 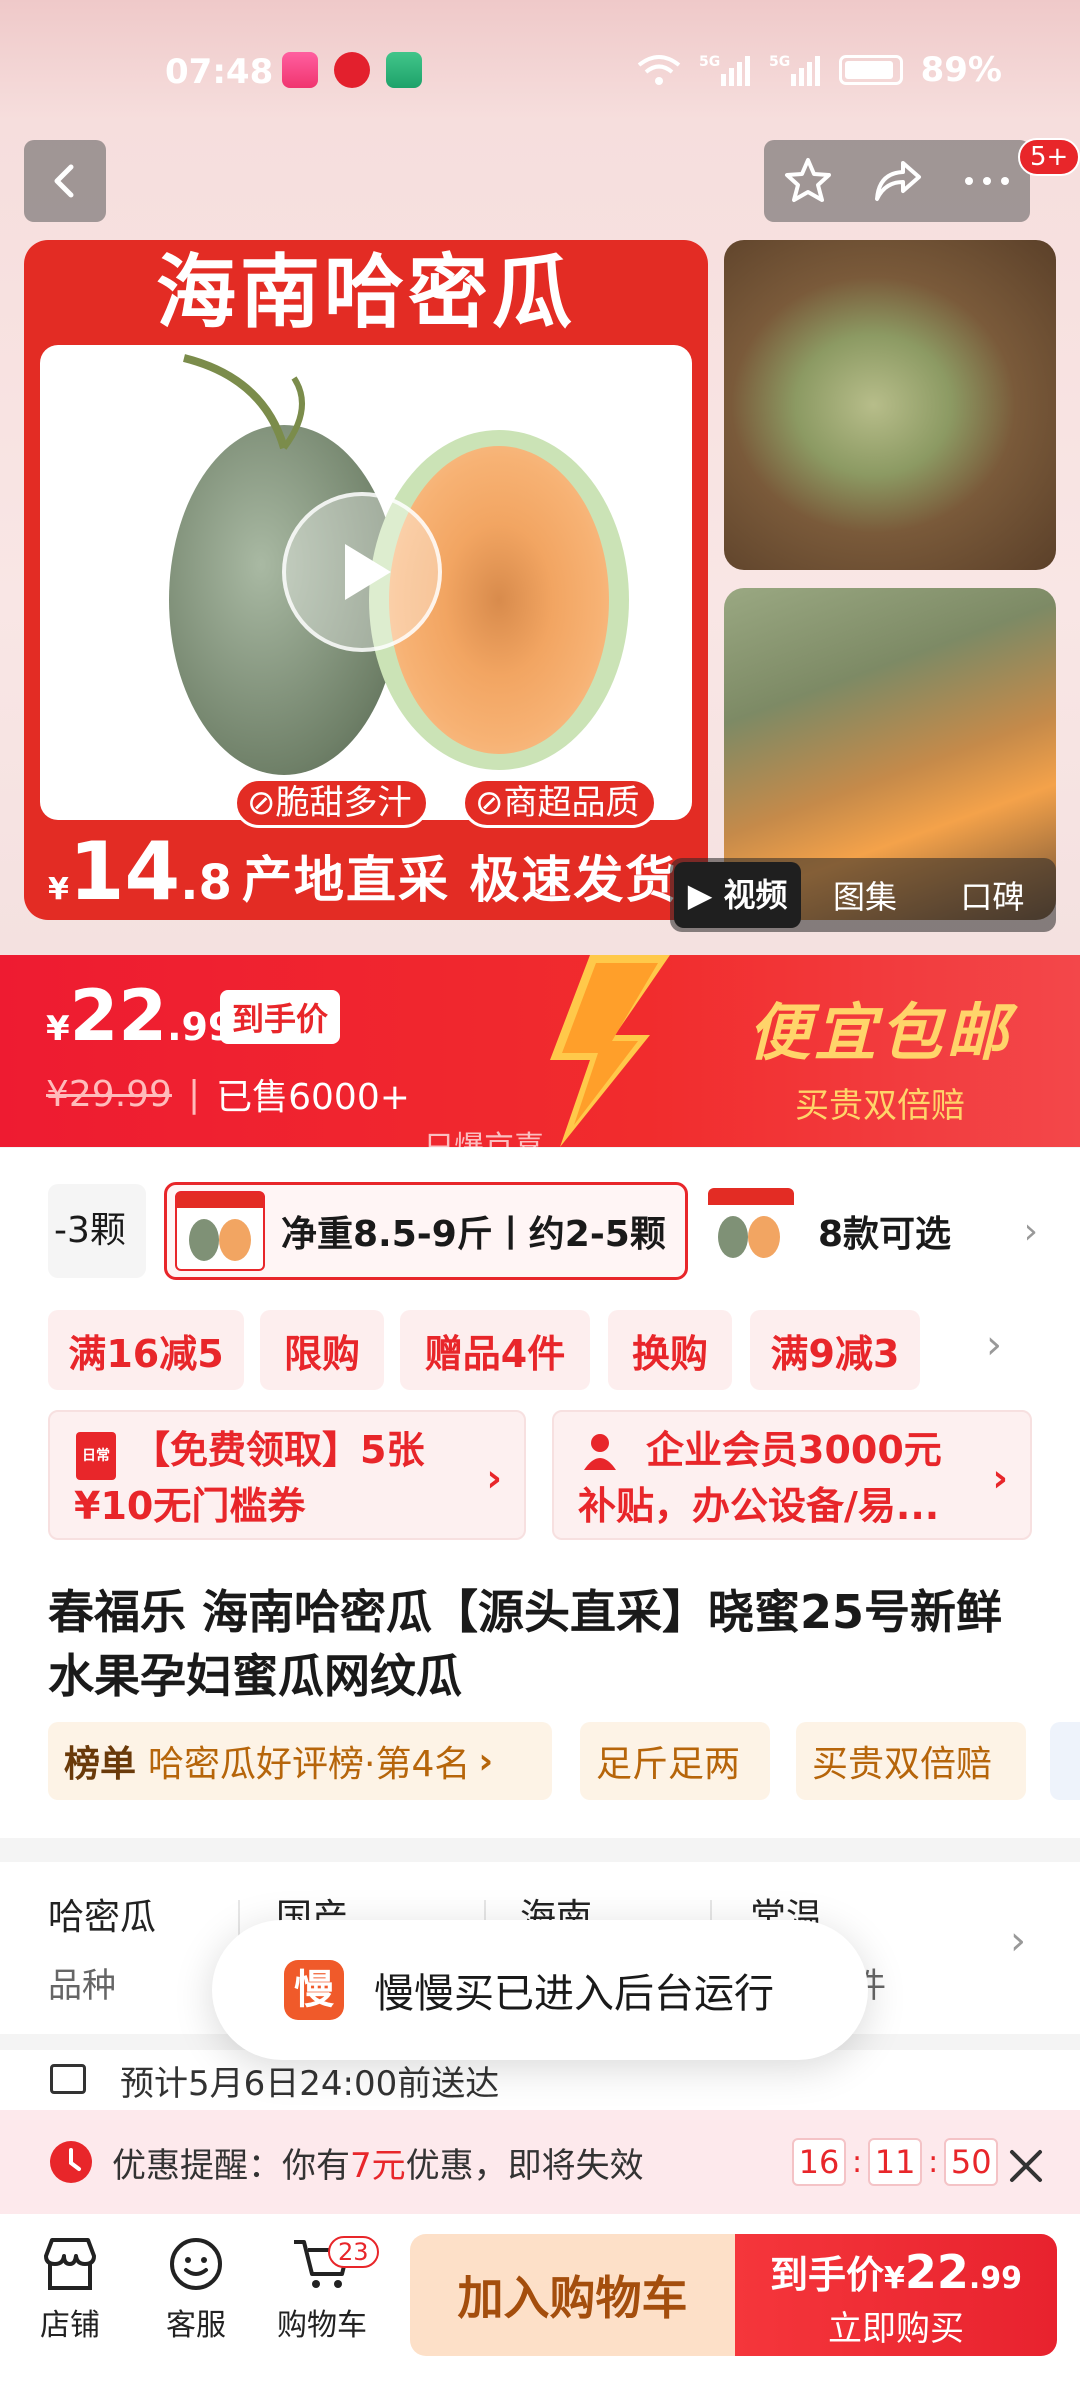 What do you see at coordinates (118, 1016) in the screenshot?
I see `price-int: 22` at bounding box center [118, 1016].